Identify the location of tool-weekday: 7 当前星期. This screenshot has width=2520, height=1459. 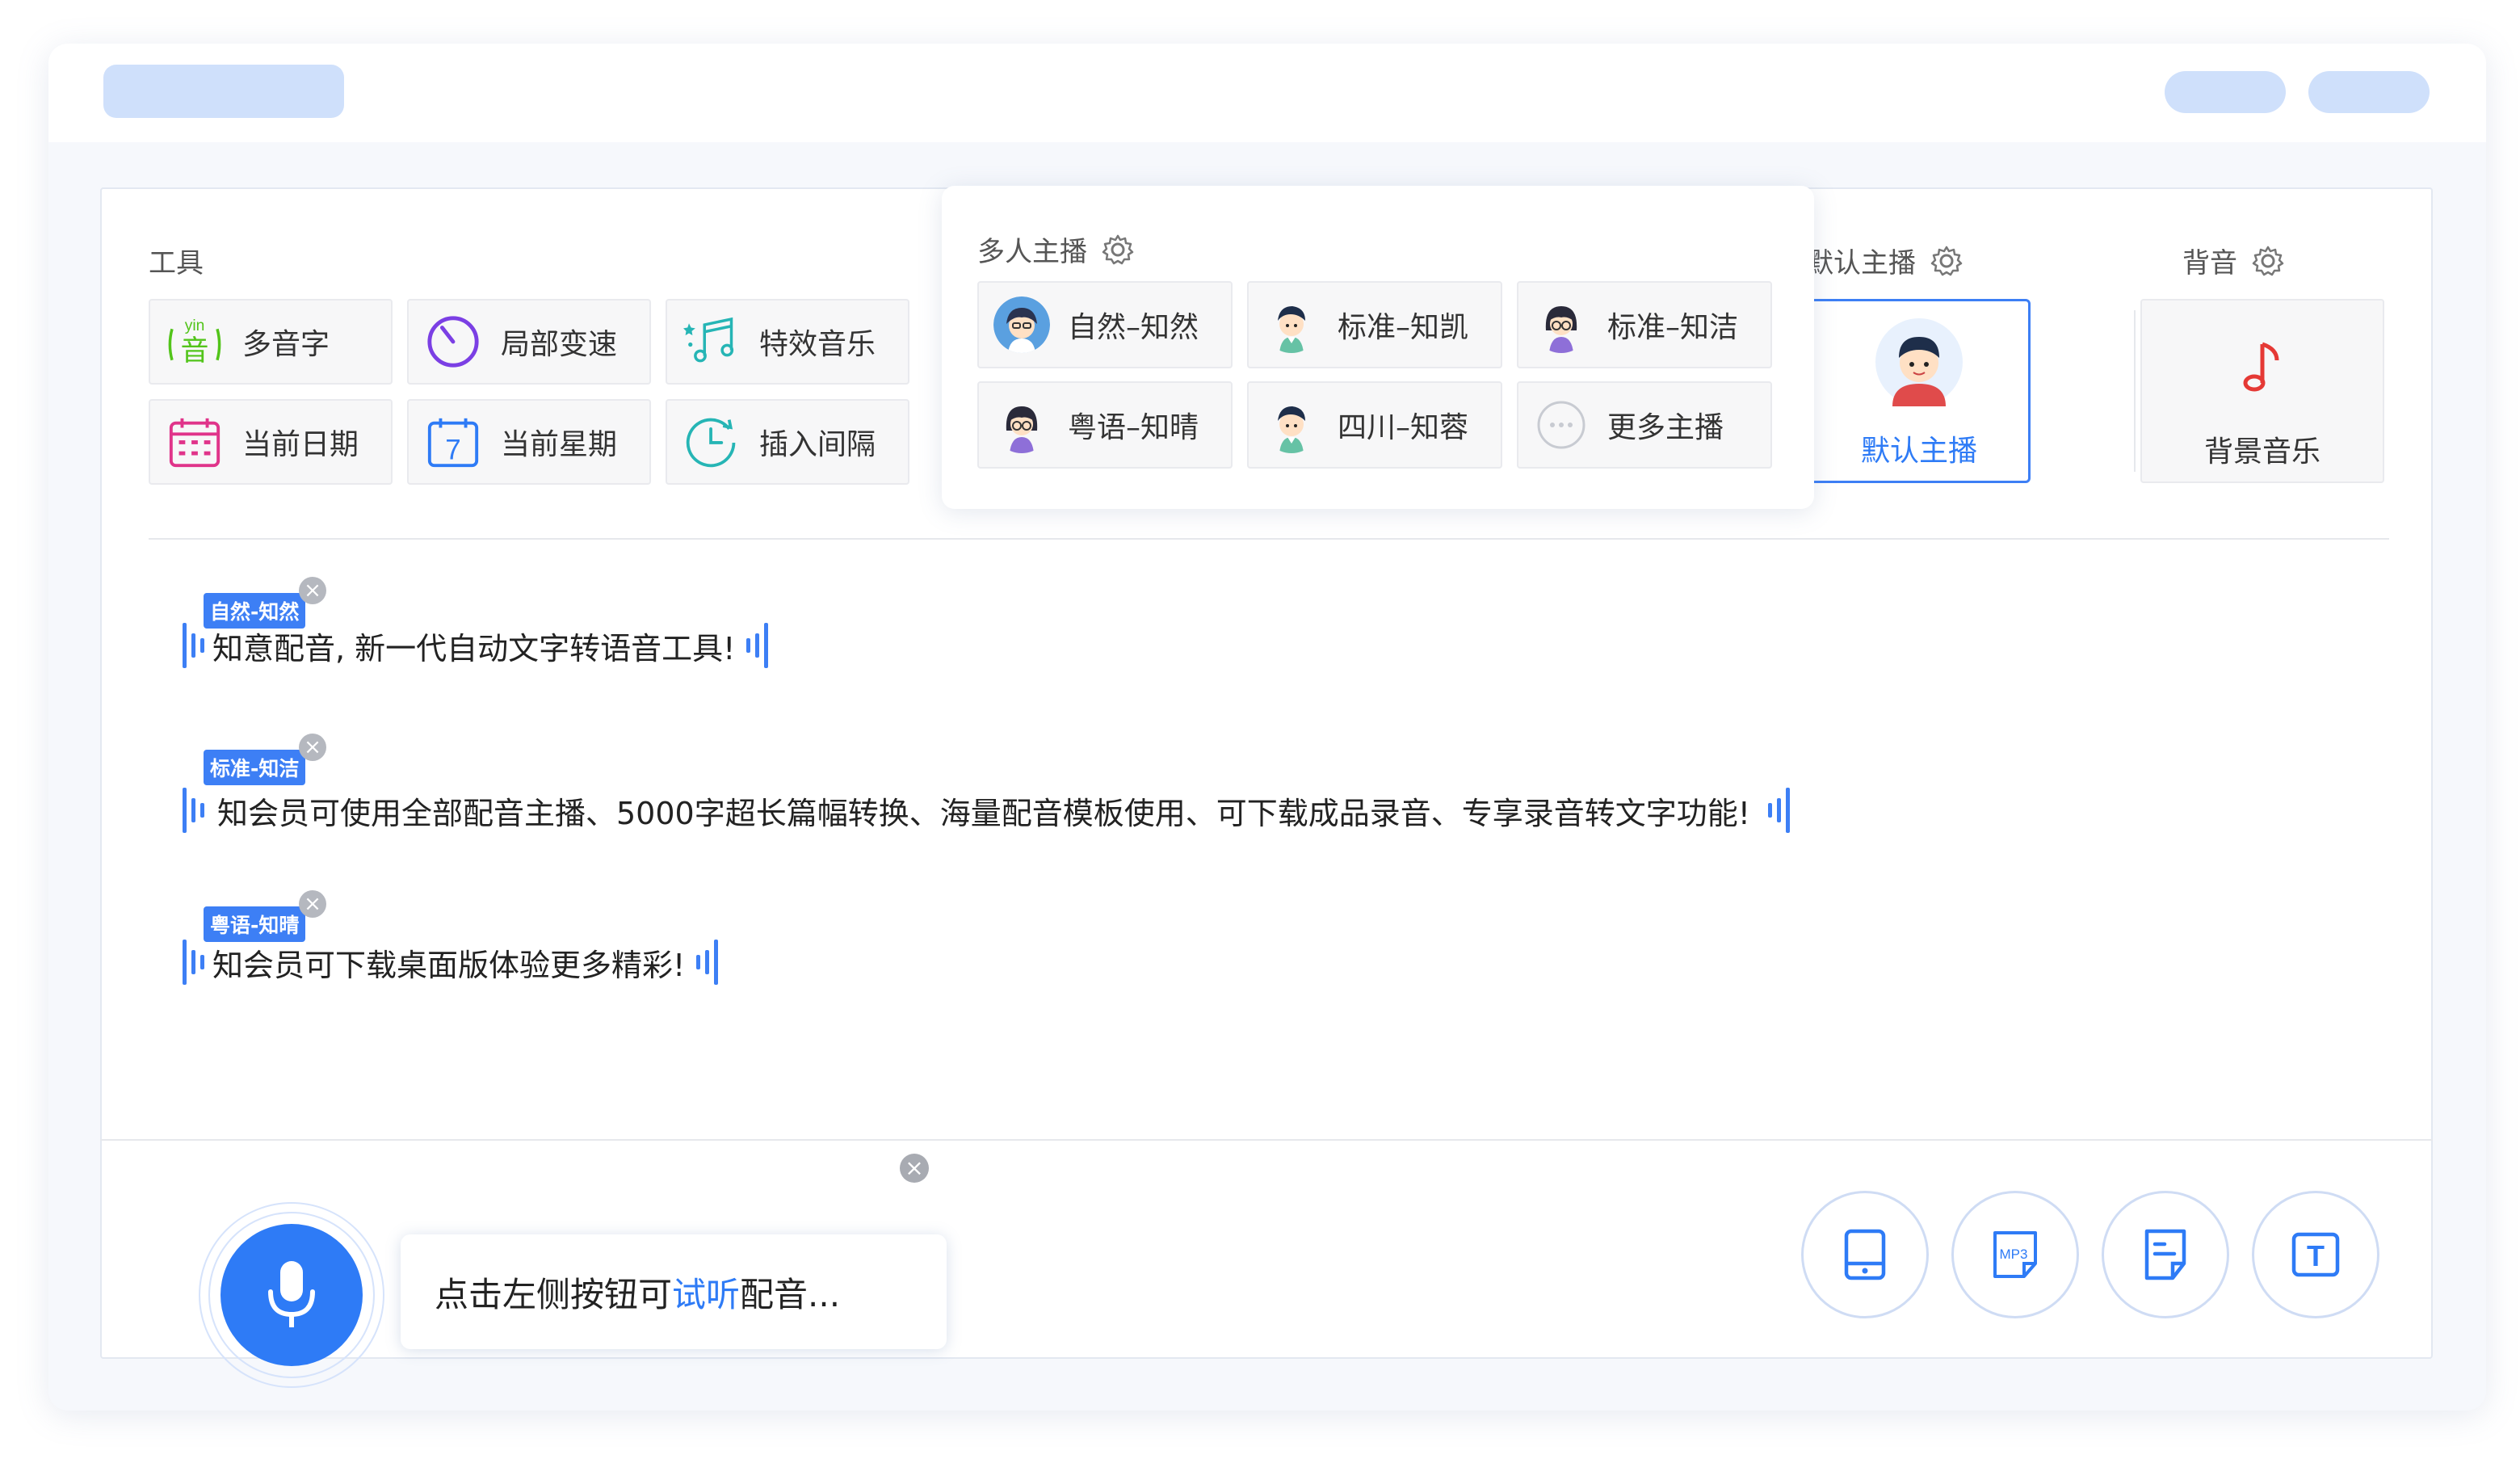
(529, 442).